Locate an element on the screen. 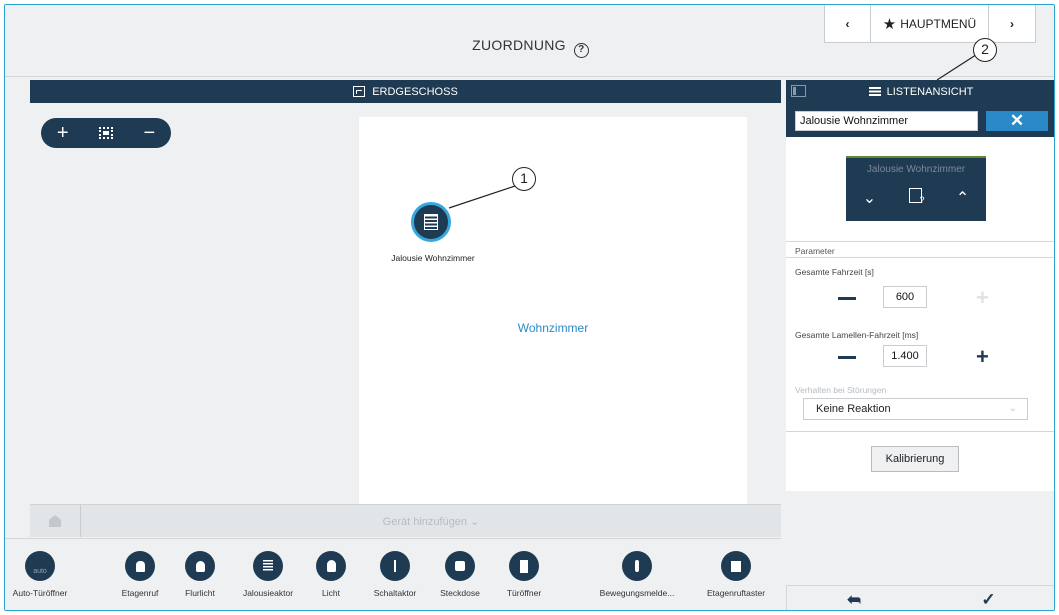 This screenshot has height=615, width=1059. parameter-header: Parameter is located at coordinates (920, 250).